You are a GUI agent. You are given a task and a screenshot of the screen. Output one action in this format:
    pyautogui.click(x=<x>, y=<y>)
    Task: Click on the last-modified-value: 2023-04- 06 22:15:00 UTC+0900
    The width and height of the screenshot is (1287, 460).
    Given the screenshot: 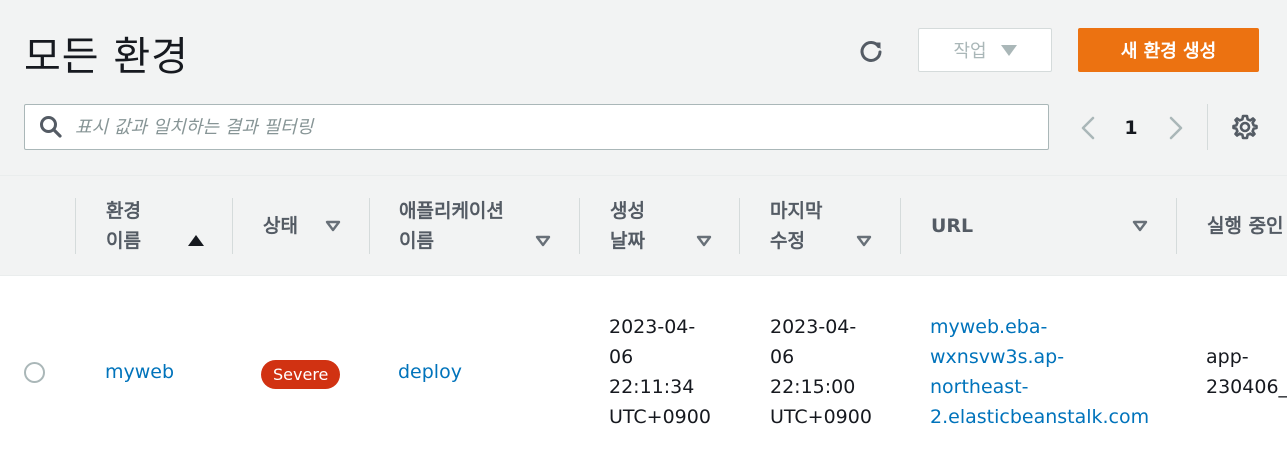 What is the action you would take?
    pyautogui.click(x=821, y=372)
    